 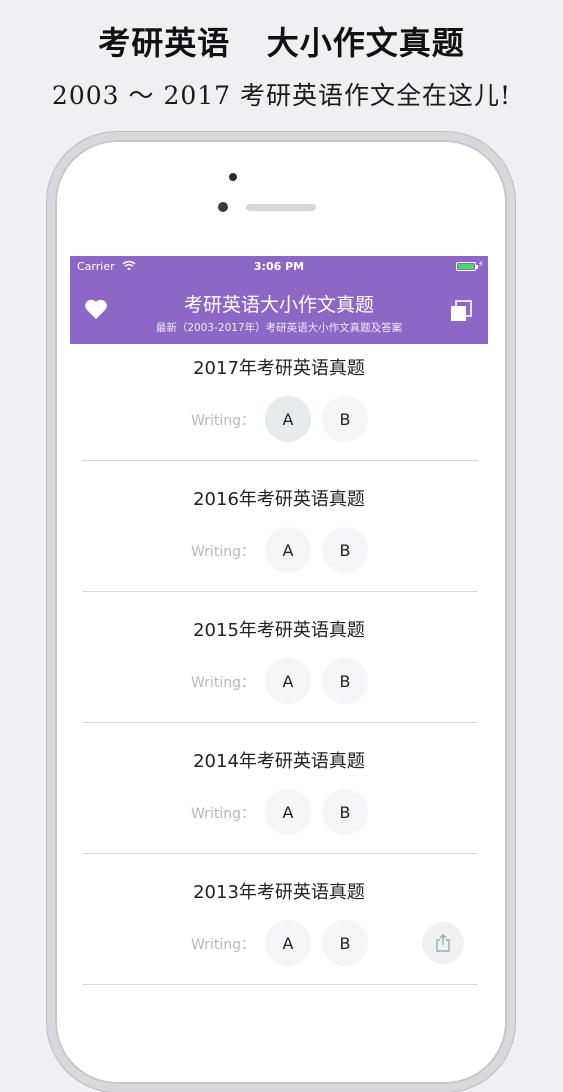 I want to click on nav-bar: 考研英语大小作文真题 最新（2003-2017年）考研英语大小作文真题及答案, so click(x=279, y=311).